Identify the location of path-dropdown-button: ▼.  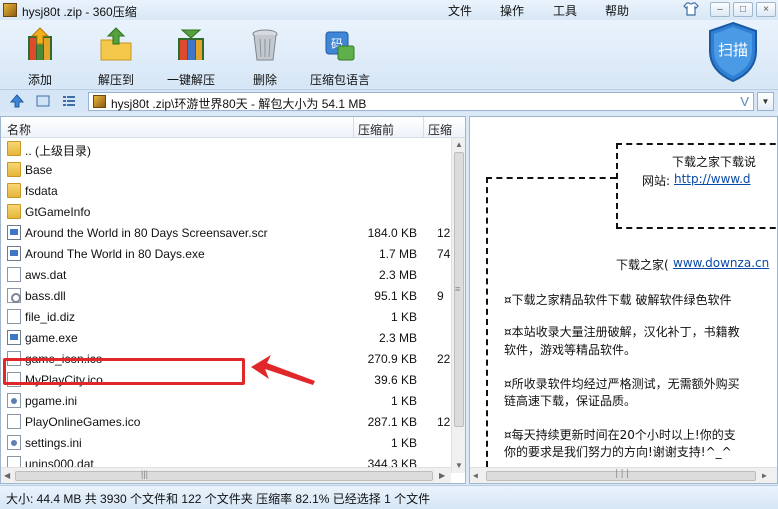
(765, 101).